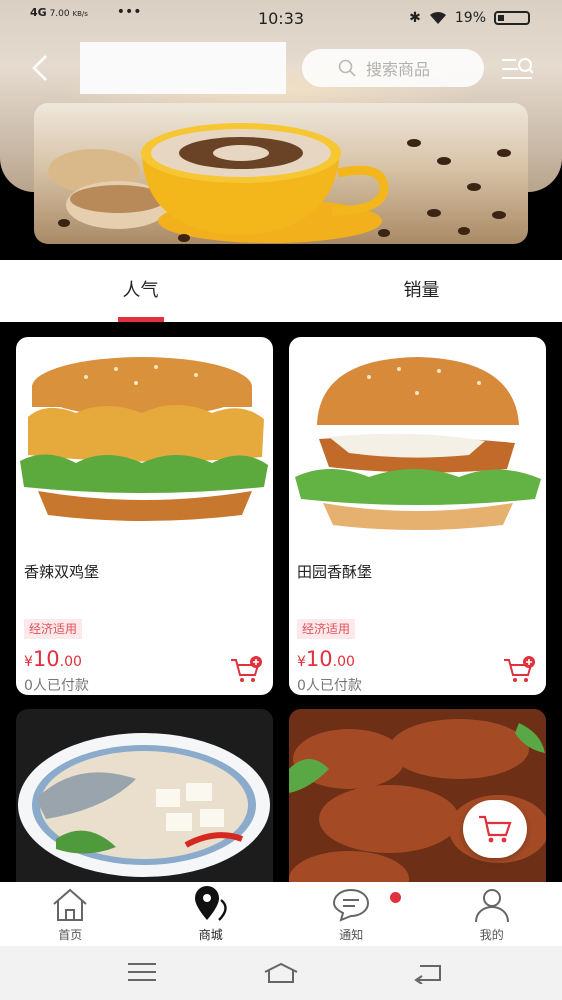 Image resolution: width=562 pixels, height=1000 pixels. What do you see at coordinates (279, 183) in the screenshot?
I see `coffee-cup-image` at bounding box center [279, 183].